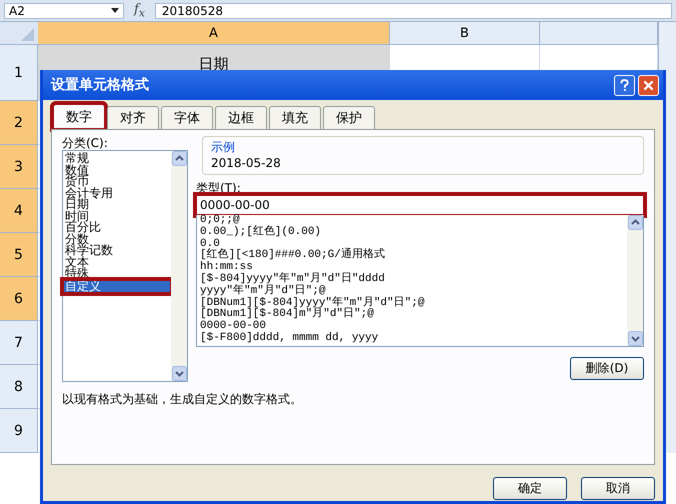  Describe the element at coordinates (412, 327) in the screenshot. I see `format-item: 0000-00-00` at that location.